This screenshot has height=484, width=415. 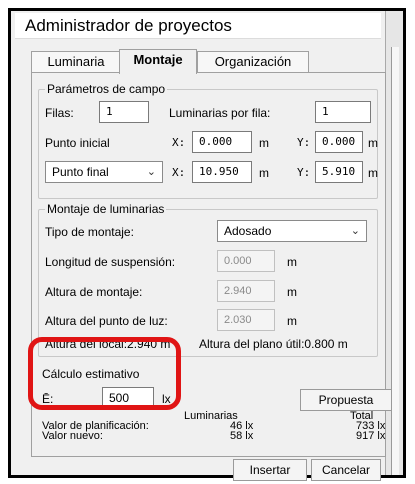 I want to click on punto-final-select: Punto final ⌄, so click(x=104, y=172).